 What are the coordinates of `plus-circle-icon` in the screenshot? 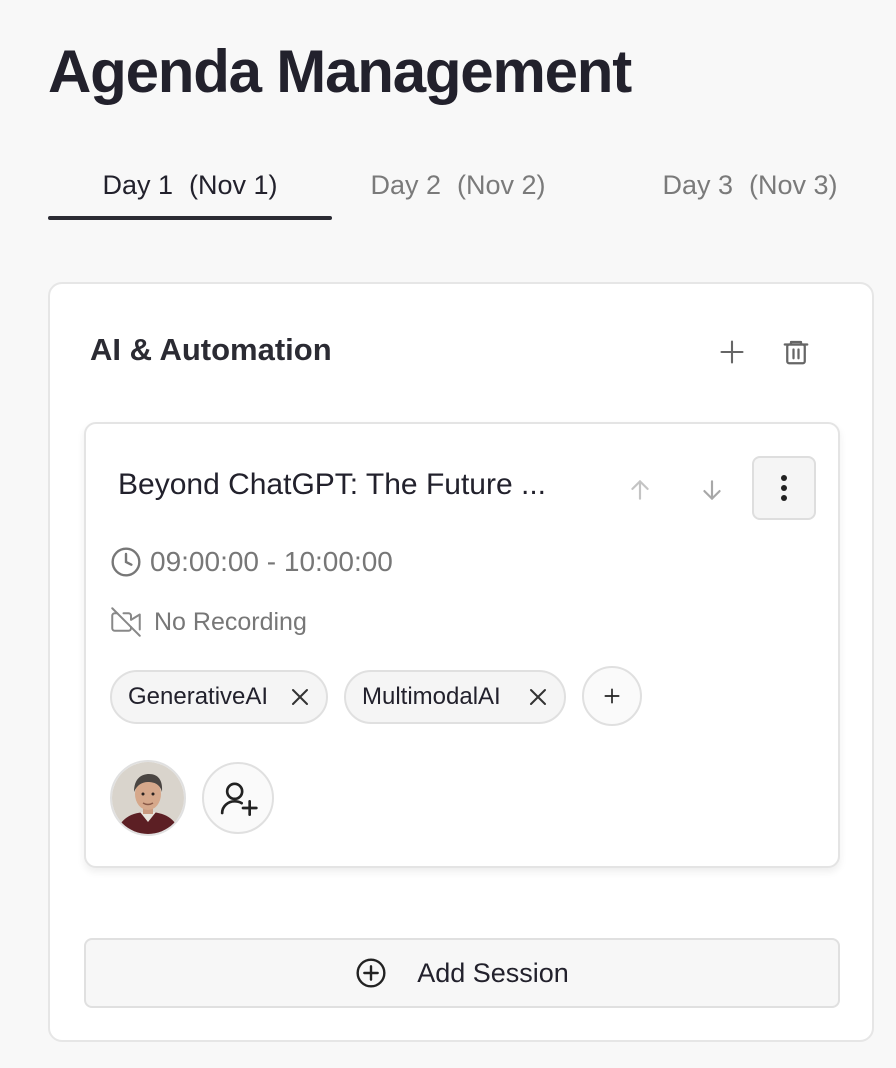 It's located at (371, 973).